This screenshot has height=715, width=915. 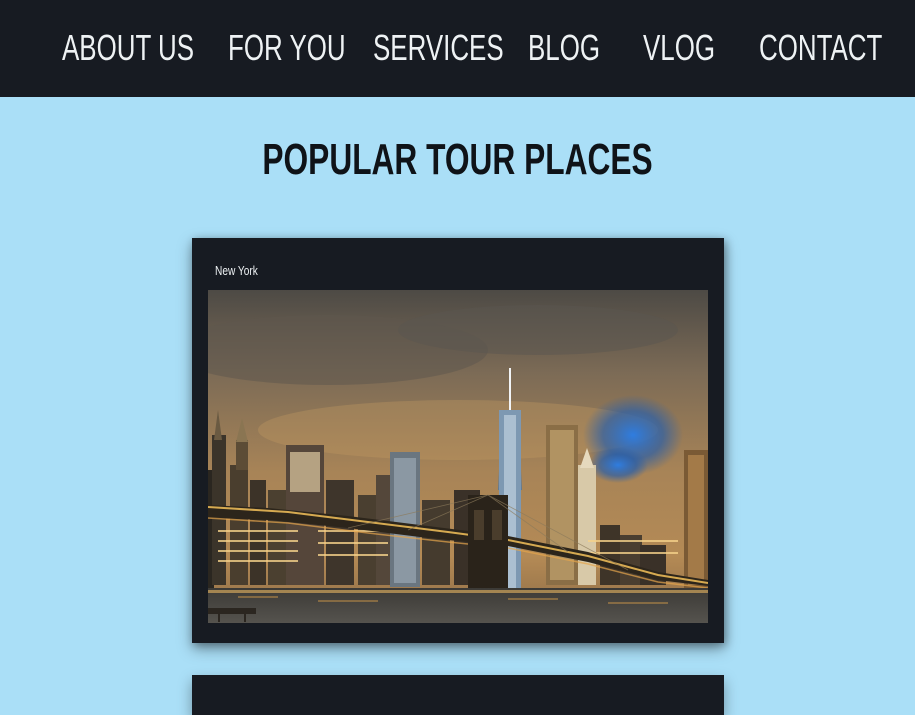 I want to click on tour-place-card-next, so click(x=458, y=695).